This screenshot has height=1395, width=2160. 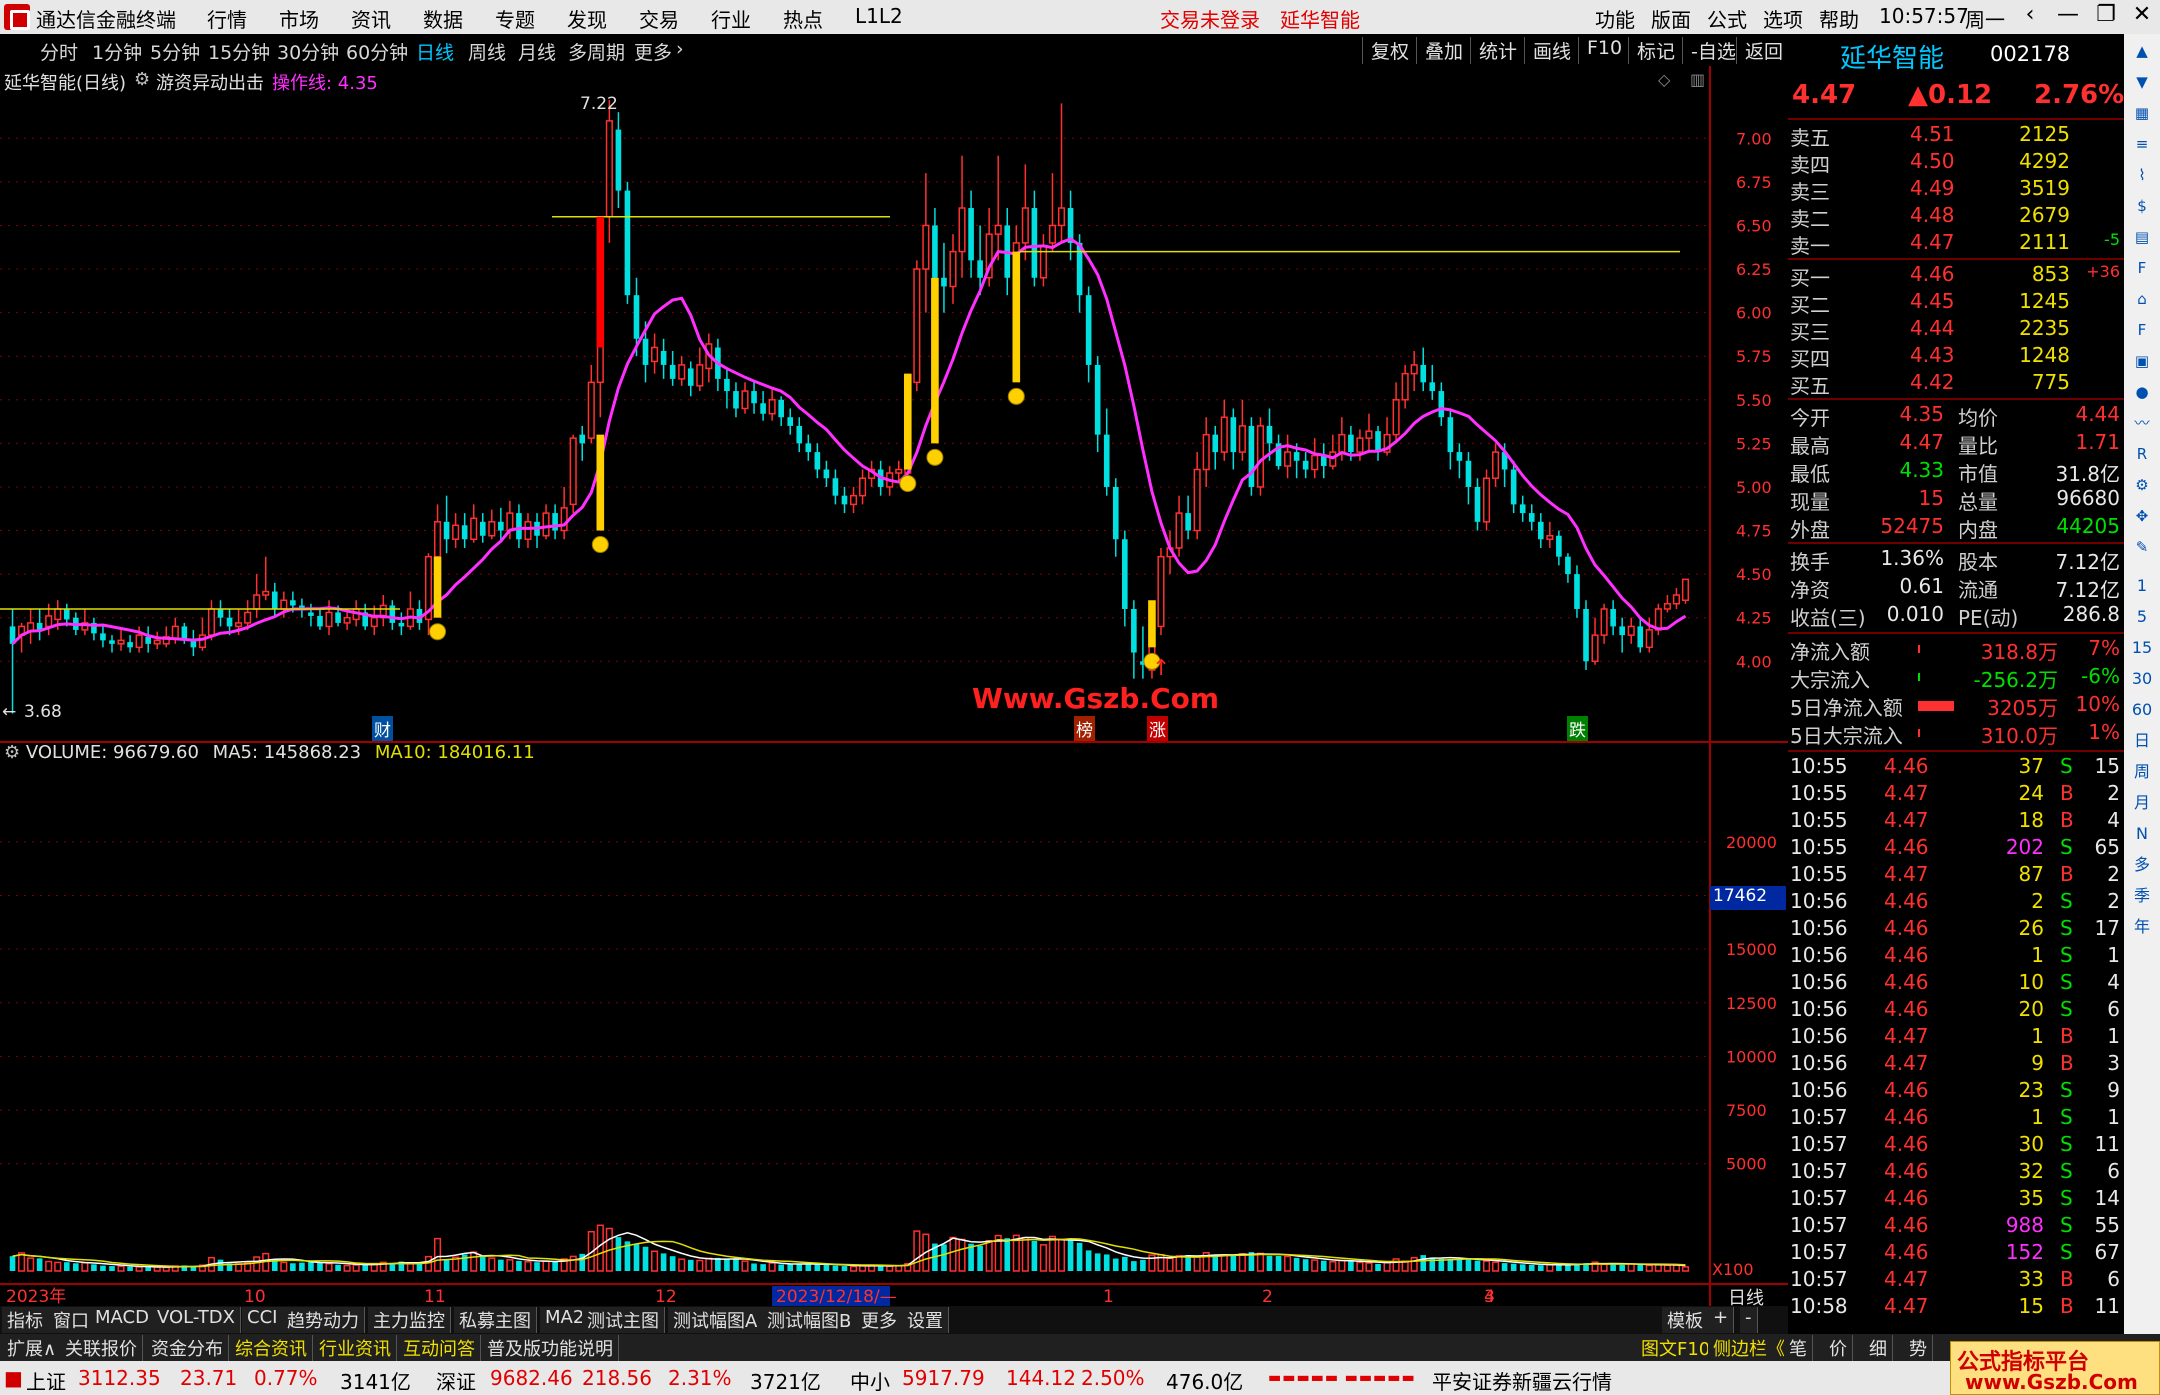 I want to click on menu-data: 数据, so click(x=443, y=18).